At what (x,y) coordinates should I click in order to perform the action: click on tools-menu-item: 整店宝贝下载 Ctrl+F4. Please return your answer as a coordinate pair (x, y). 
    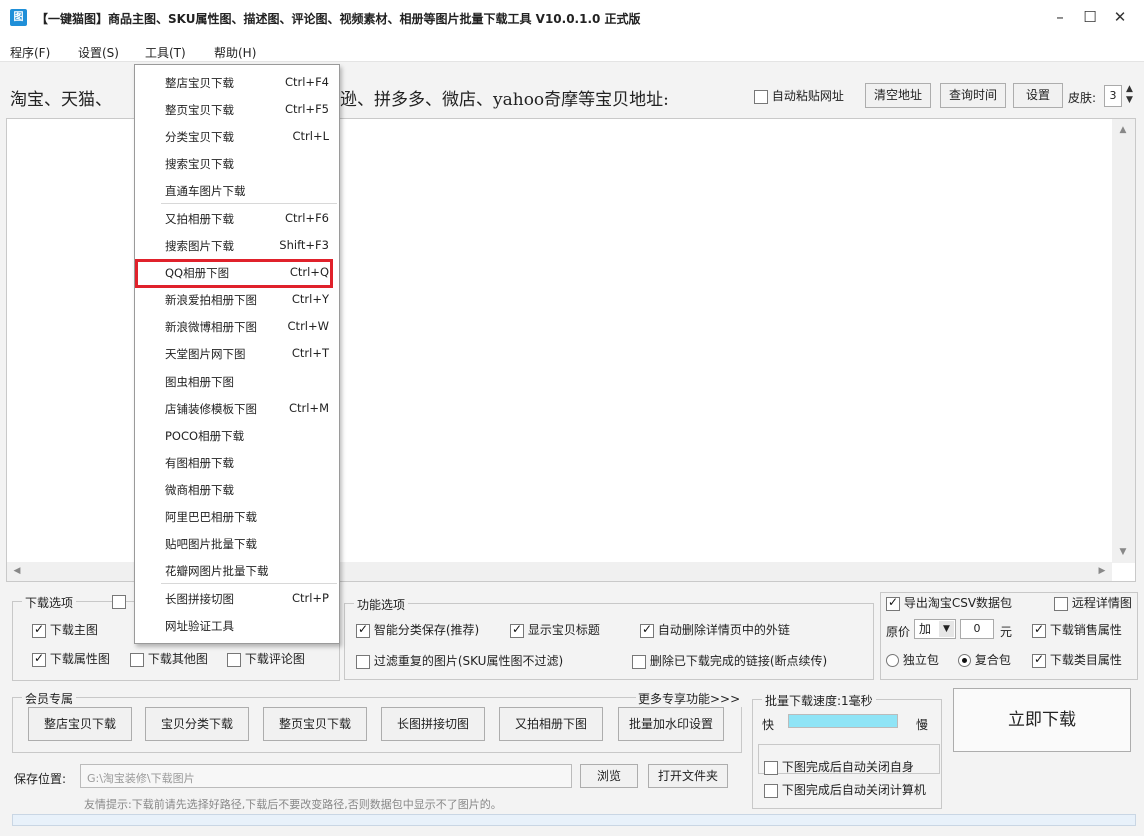
    Looking at the image, I should click on (237, 82).